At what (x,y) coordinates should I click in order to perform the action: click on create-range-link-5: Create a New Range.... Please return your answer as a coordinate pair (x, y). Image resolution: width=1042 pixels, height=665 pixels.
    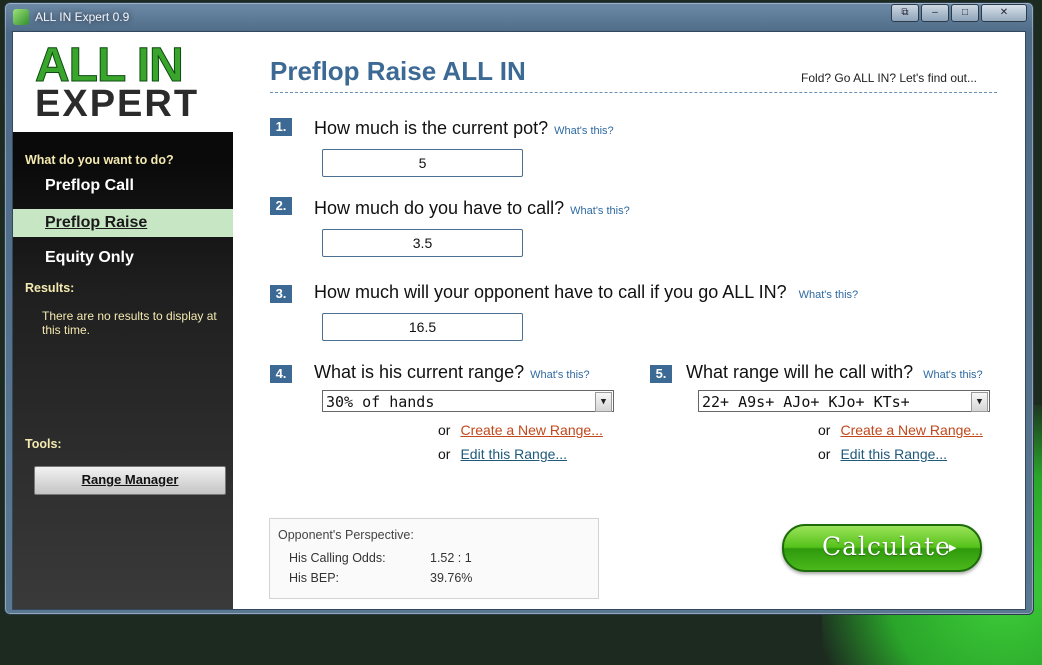
    Looking at the image, I should click on (911, 430).